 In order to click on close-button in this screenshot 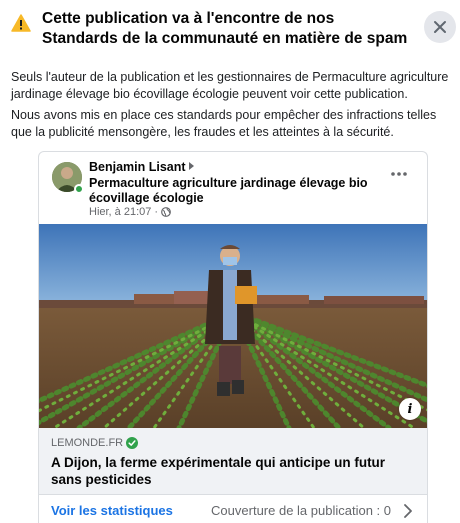, I will do `click(440, 27)`.